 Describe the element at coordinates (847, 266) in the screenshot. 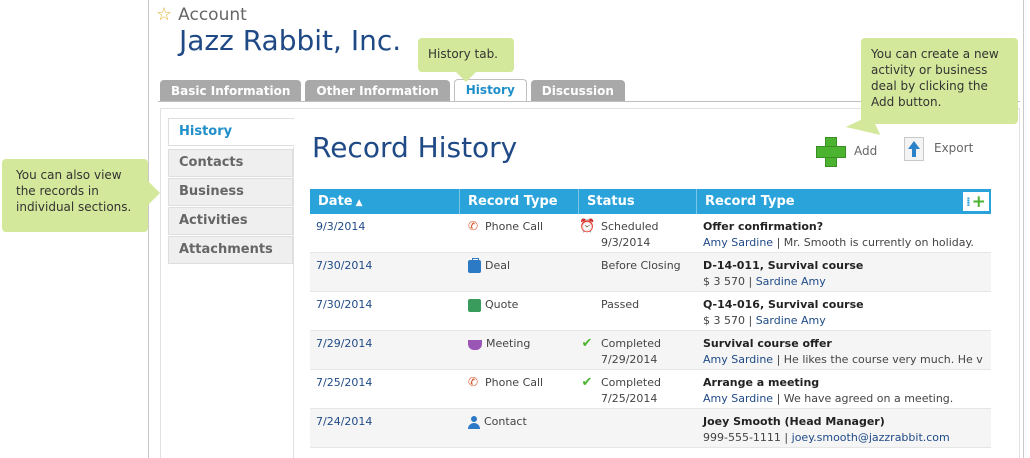

I see `row-title: D-14-011, Survival course` at that location.